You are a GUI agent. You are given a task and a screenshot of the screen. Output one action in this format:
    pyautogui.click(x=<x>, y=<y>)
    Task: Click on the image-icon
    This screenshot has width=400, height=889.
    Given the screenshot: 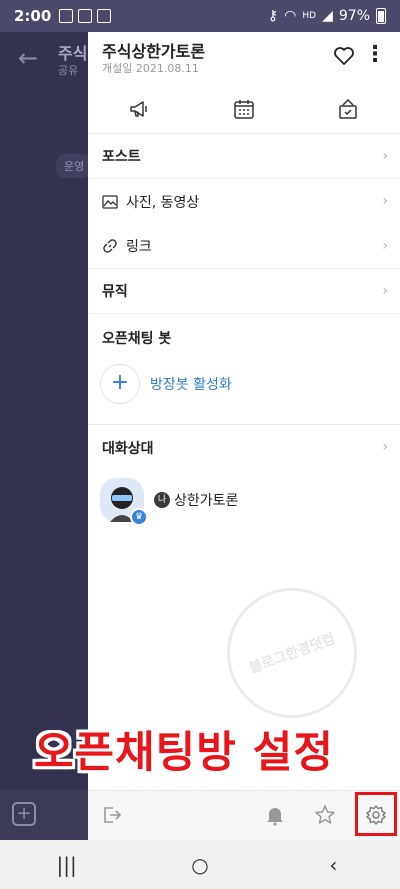 What is the action you would take?
    pyautogui.click(x=85, y=16)
    